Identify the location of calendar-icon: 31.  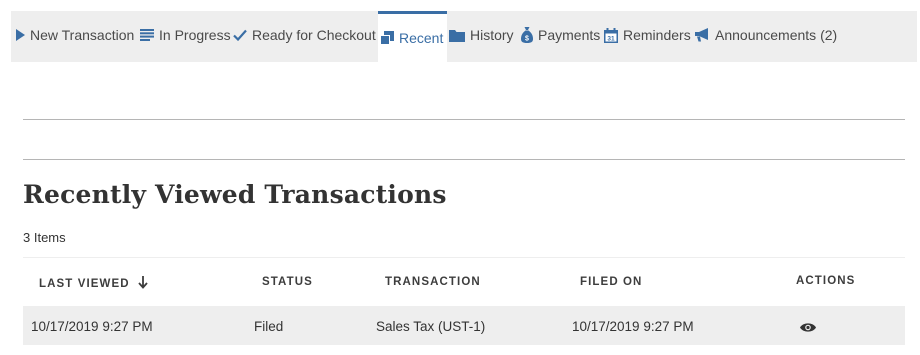
(611, 35).